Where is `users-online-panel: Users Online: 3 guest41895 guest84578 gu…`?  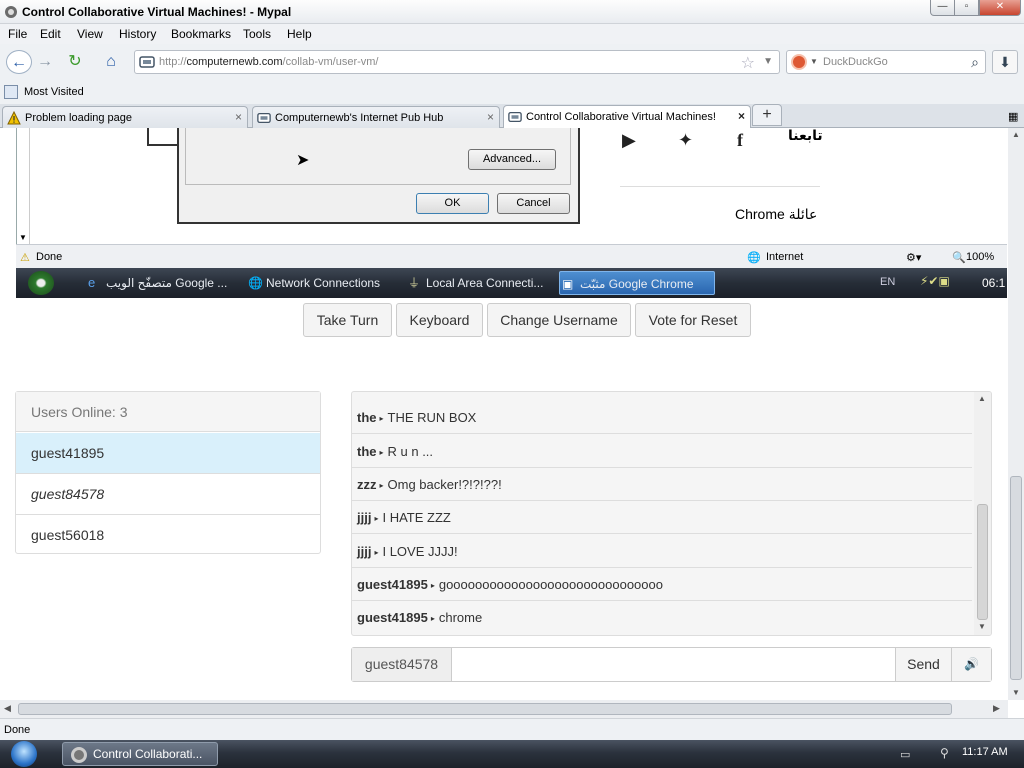
users-online-panel: Users Online: 3 guest41895 guest84578 gu… is located at coordinates (168, 472).